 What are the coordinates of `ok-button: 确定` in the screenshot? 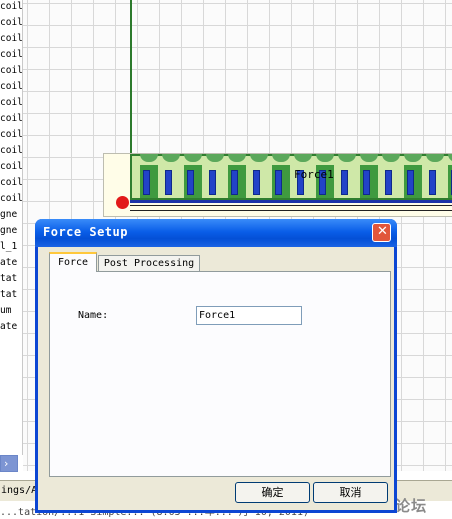 It's located at (272, 492).